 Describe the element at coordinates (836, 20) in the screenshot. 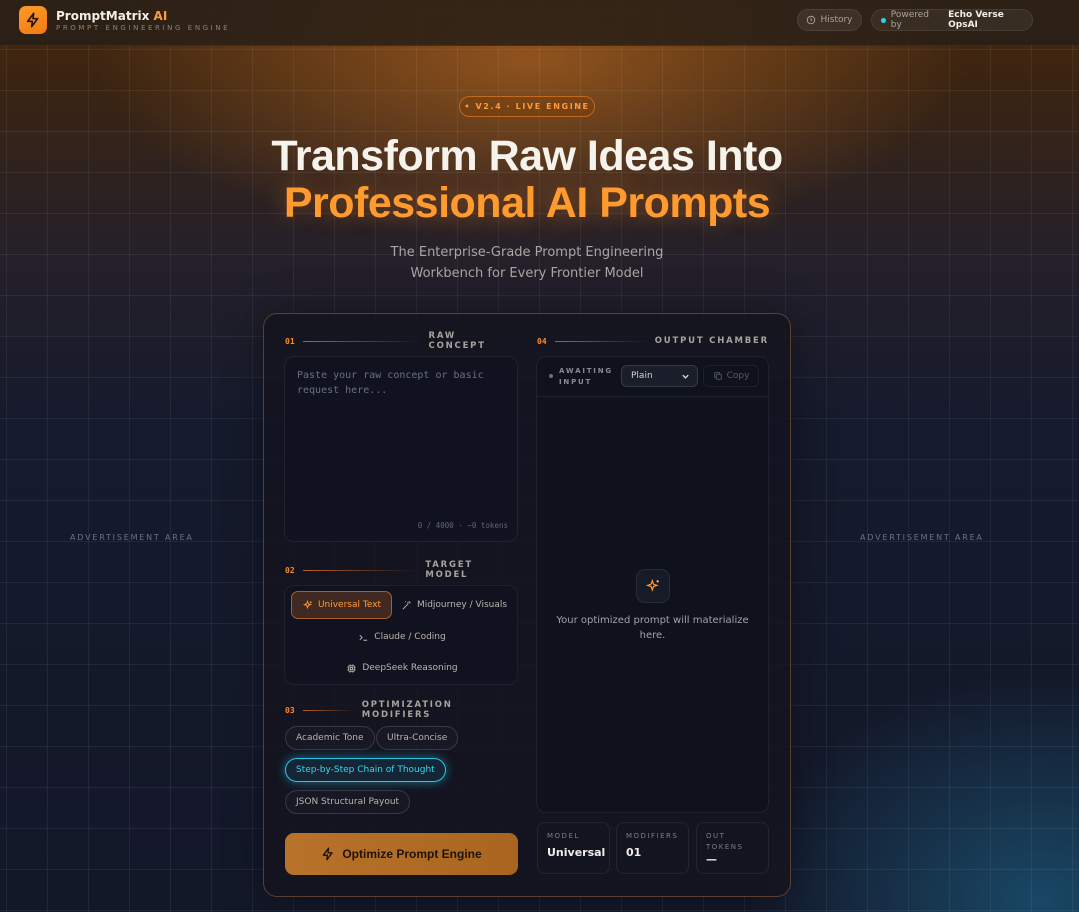

I see `history-label: History` at that location.